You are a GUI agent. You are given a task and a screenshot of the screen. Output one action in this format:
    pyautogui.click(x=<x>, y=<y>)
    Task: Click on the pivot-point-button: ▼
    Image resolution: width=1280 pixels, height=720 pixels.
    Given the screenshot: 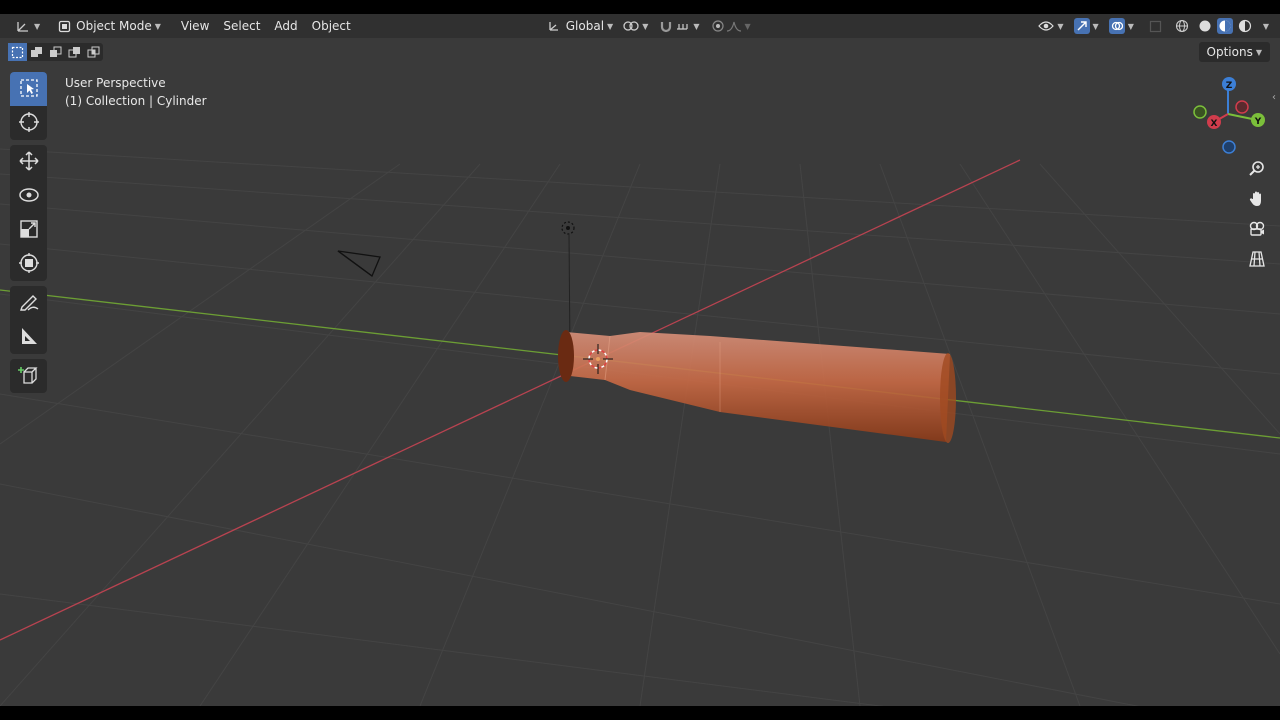 What is the action you would take?
    pyautogui.click(x=635, y=26)
    